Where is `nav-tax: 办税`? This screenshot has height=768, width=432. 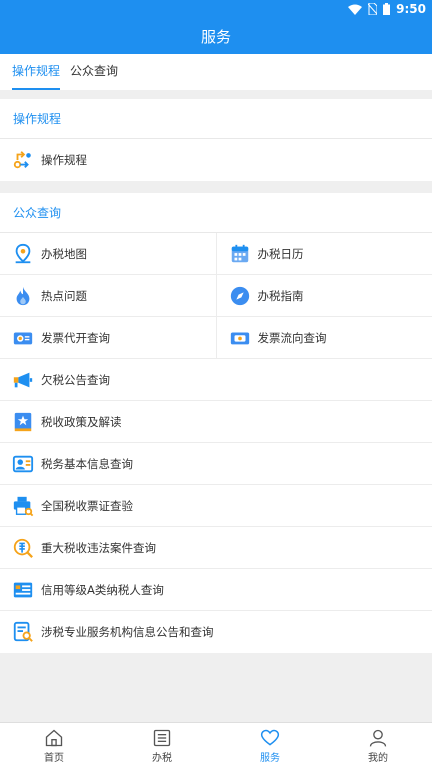 nav-tax: 办税 is located at coordinates (162, 745).